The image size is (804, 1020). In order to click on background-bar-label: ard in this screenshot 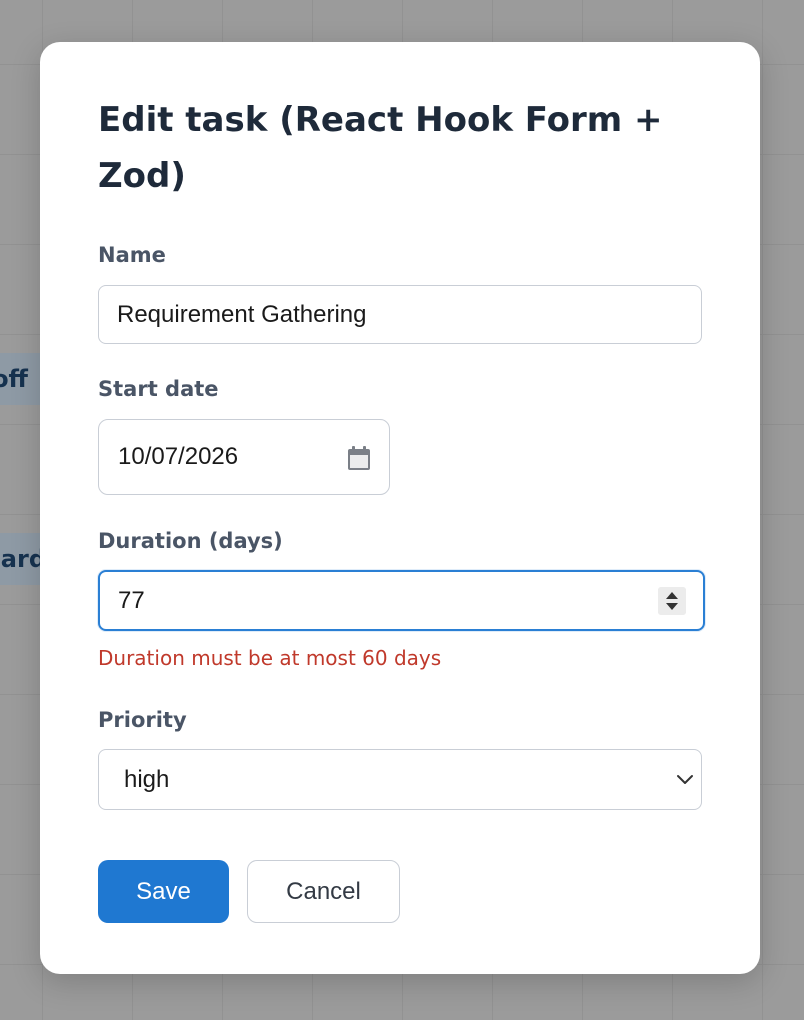, I will do `click(20, 559)`.